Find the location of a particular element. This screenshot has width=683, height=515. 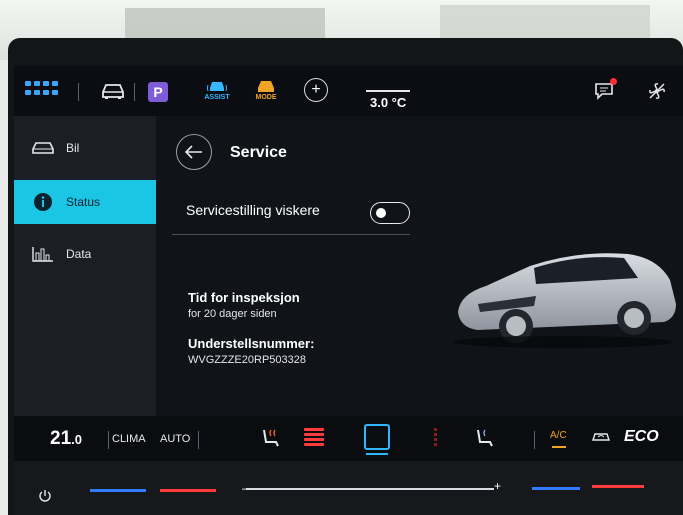

outside-temperature-value: 3.0 °C is located at coordinates (388, 102).